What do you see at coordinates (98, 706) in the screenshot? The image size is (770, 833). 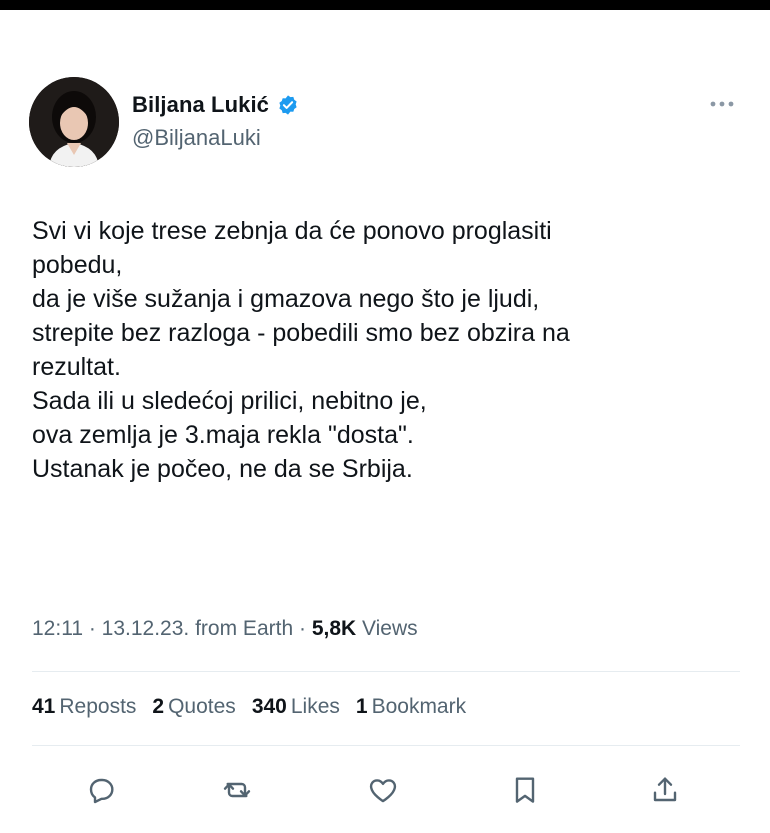 I see `reposts-label: Reposts` at bounding box center [98, 706].